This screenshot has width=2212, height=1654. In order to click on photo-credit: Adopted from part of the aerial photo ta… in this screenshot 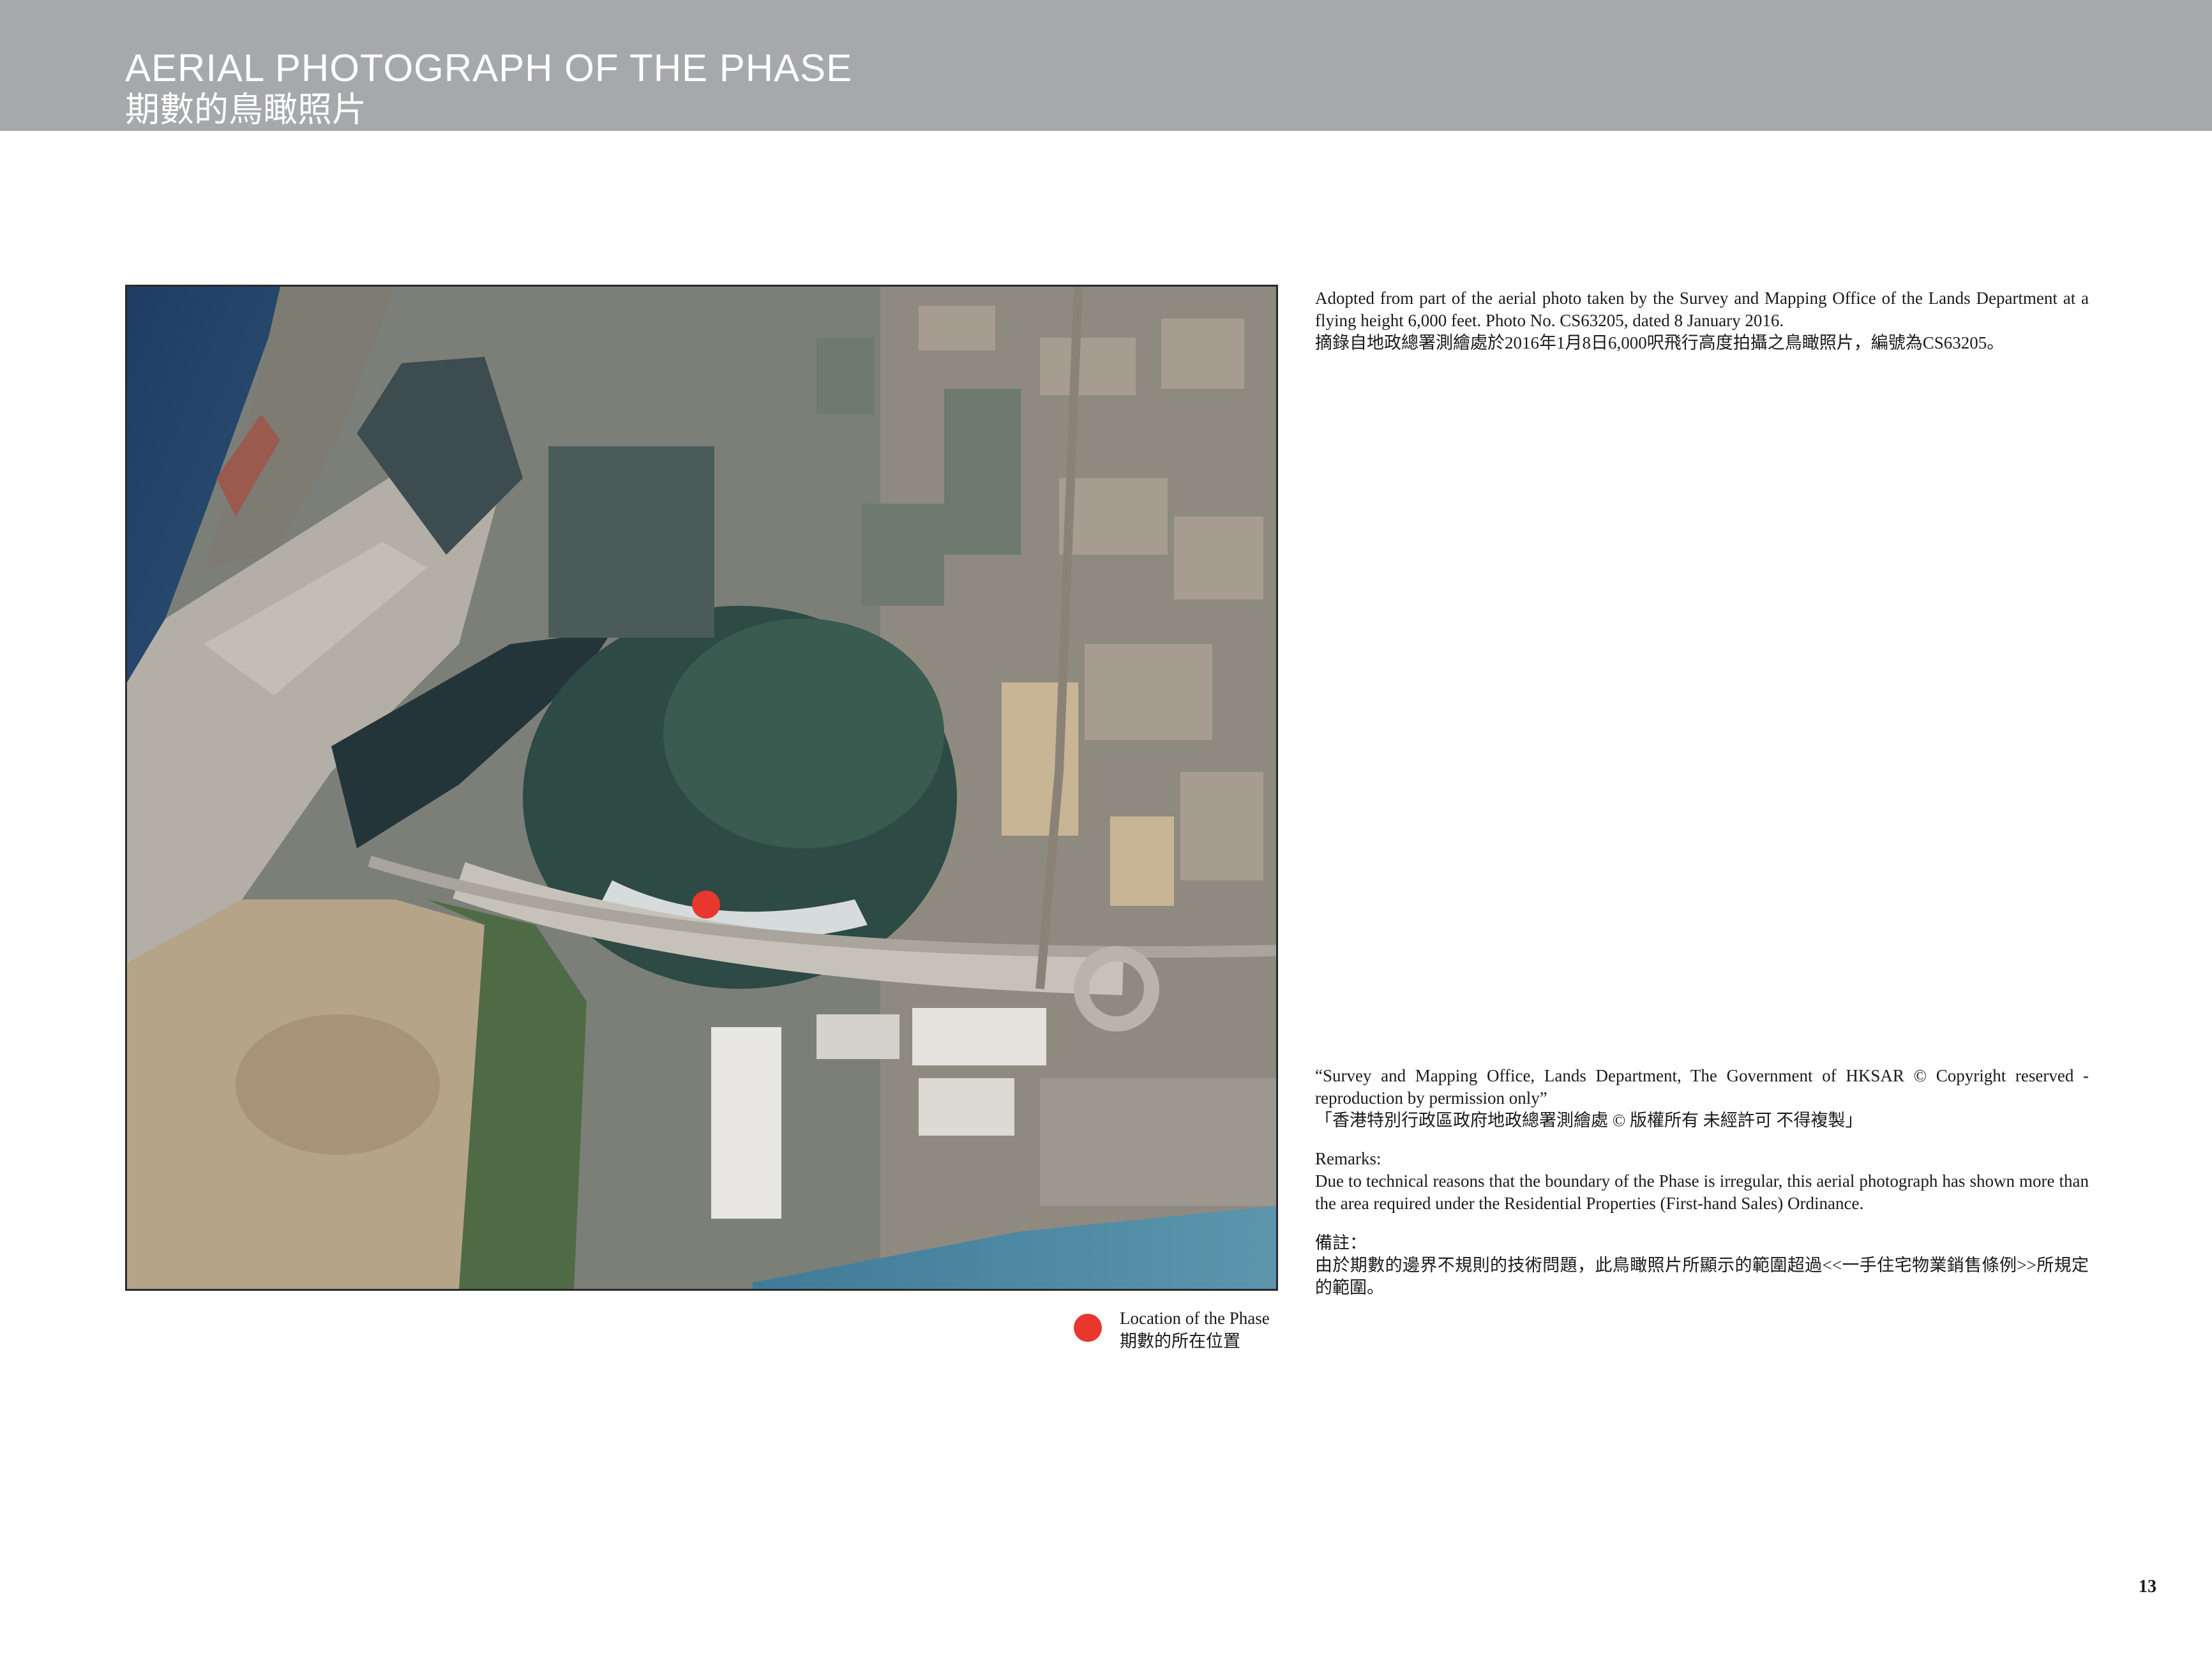, I will do `click(1702, 320)`.